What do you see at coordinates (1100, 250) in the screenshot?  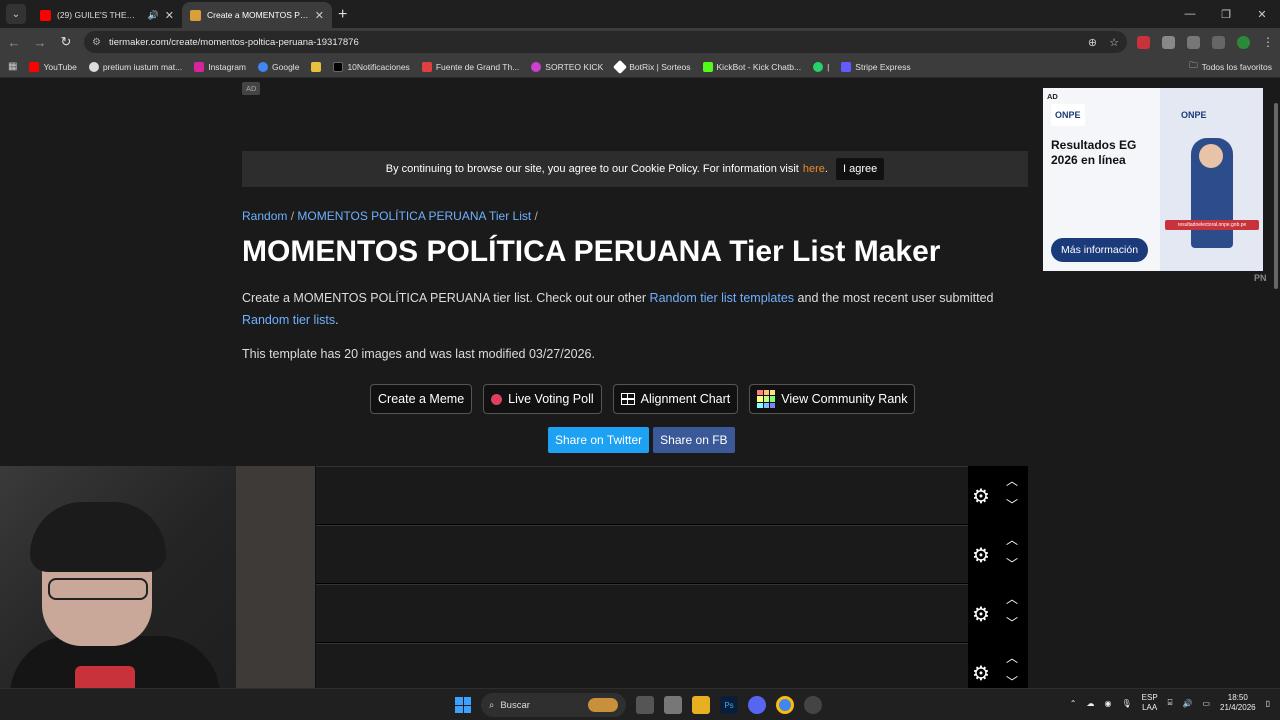 I see `ad-cta-button: Más información` at bounding box center [1100, 250].